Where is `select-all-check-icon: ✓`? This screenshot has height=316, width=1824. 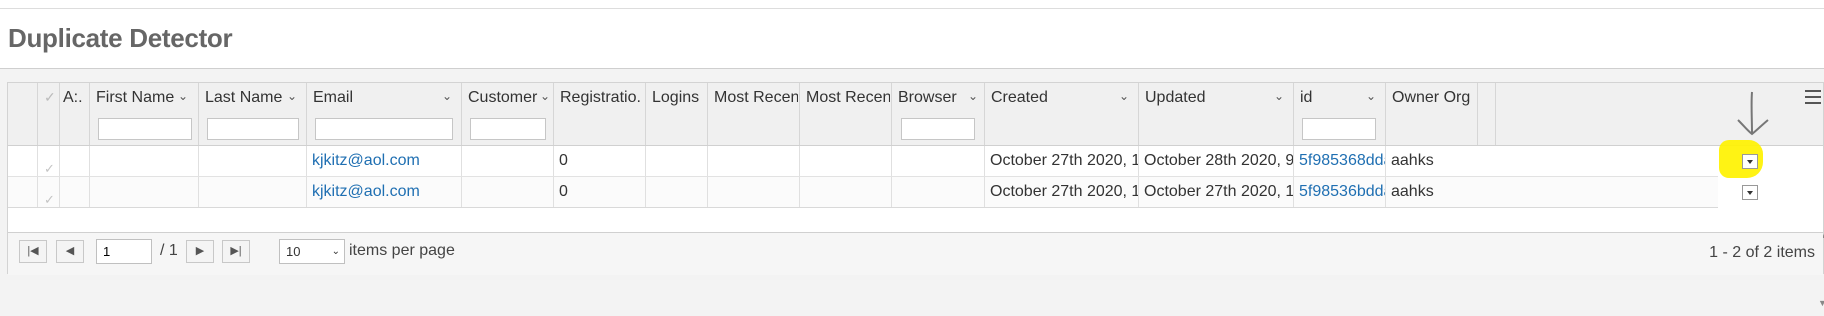 select-all-check-icon: ✓ is located at coordinates (50, 97).